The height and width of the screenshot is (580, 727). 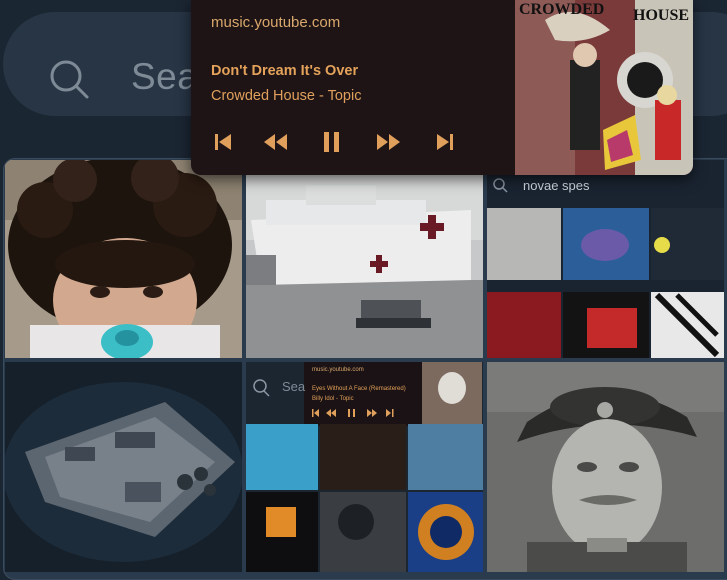 I want to click on search-input: Sea, so click(x=164, y=77).